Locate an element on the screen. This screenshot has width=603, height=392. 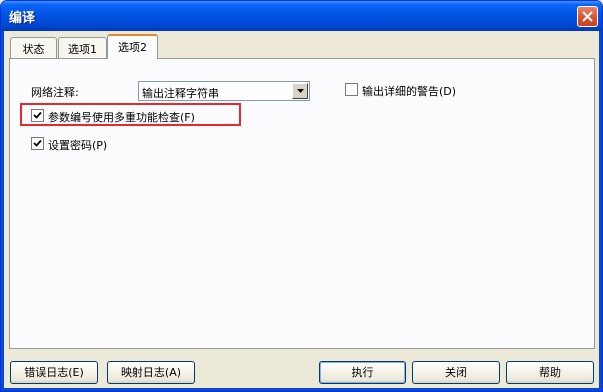
network-comment-select: 输出注释字符串 is located at coordinates (224, 91).